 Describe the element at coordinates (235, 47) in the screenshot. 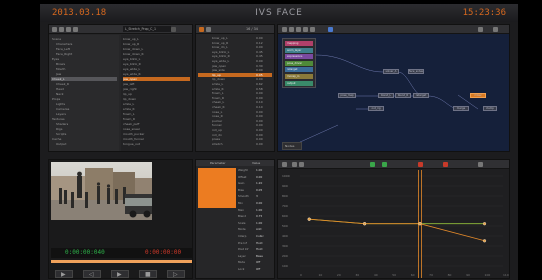

I see `channel-row: brow_dn_L 0.00` at that location.